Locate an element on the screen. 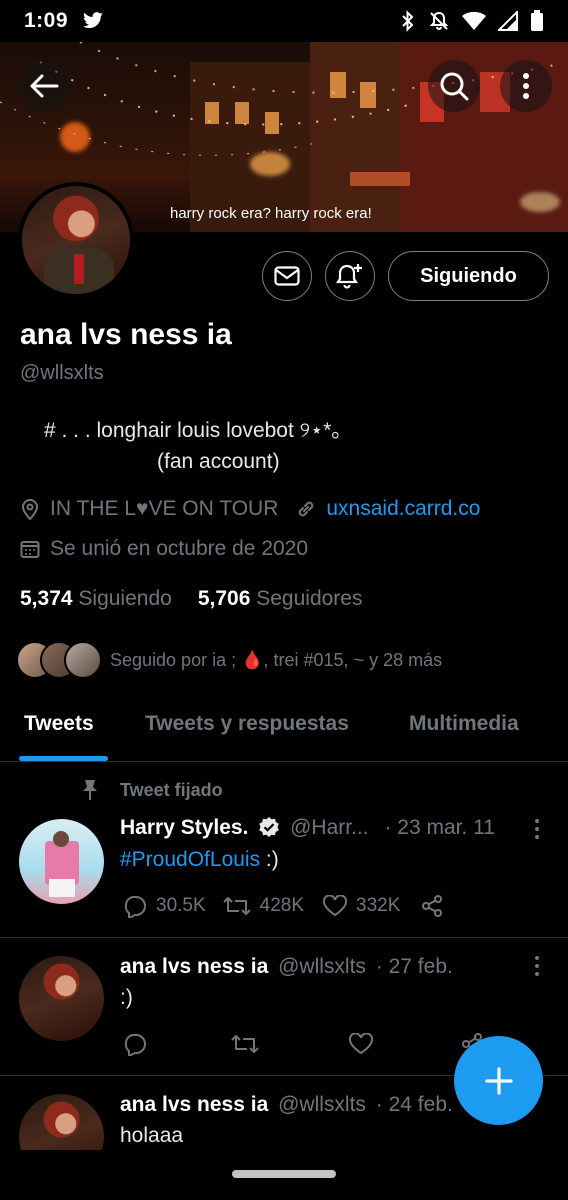 The height and width of the screenshot is (1200, 568). signal-icon is located at coordinates (508, 21).